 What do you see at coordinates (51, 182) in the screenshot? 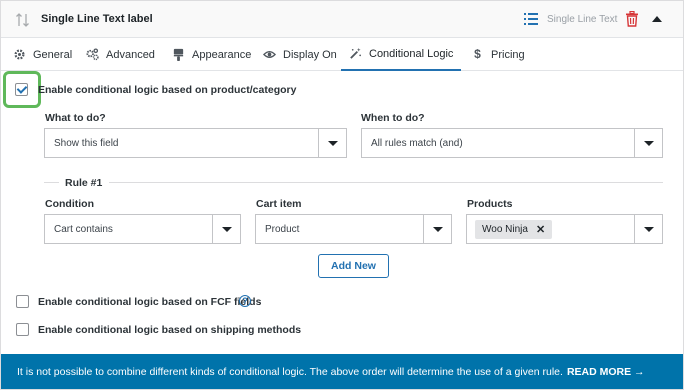
I see `rule-divider-left` at bounding box center [51, 182].